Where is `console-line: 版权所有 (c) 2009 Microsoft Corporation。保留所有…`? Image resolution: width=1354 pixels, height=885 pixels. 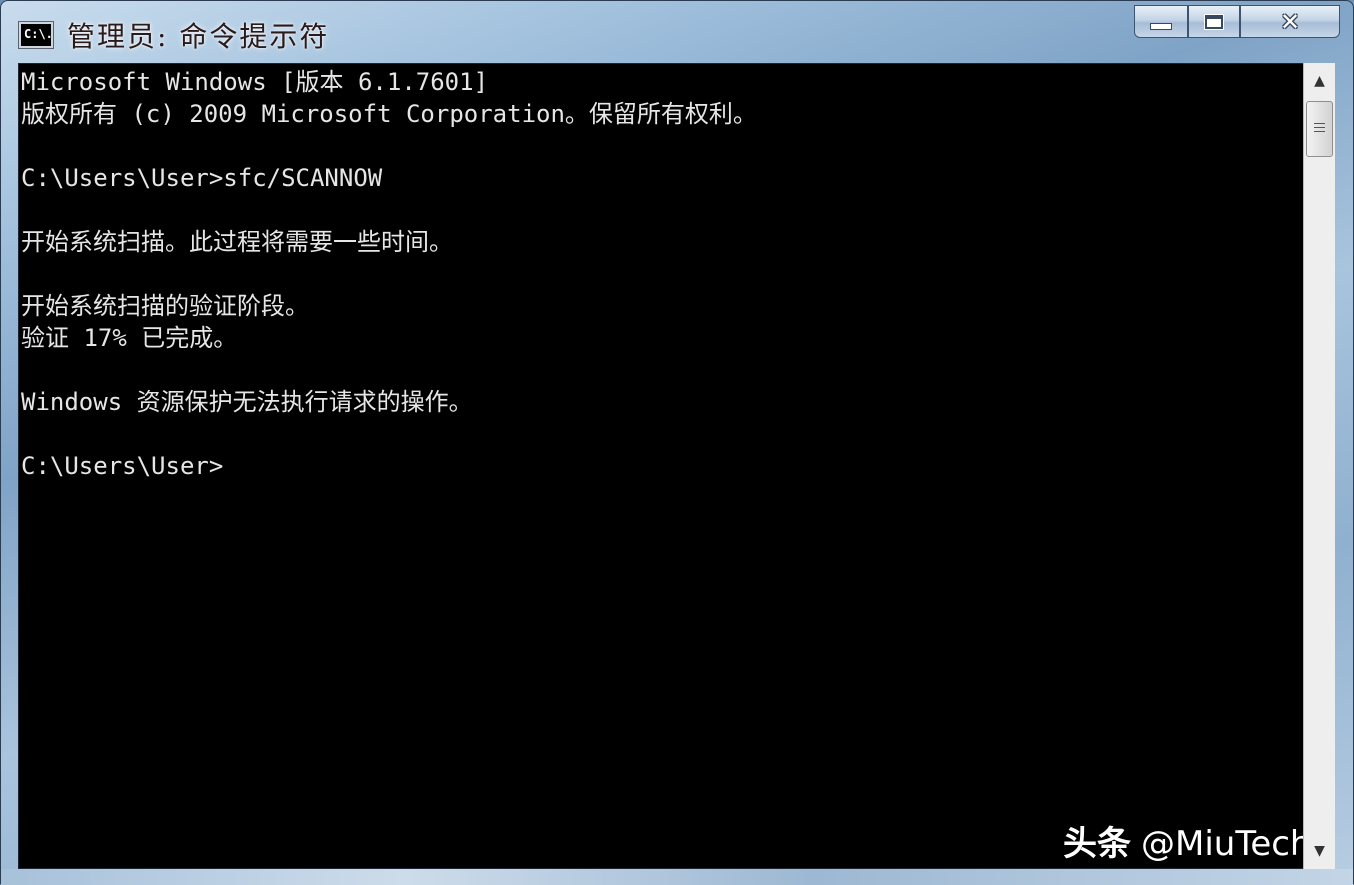
console-line: 版权所有 (c) 2009 Microsoft Corporation。保留所有… is located at coordinates (389, 114).